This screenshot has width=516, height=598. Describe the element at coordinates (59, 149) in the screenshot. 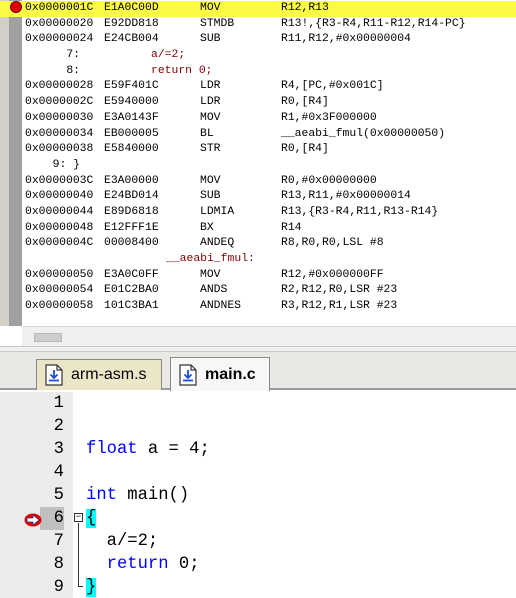

I see `address: 0x00000038` at that location.